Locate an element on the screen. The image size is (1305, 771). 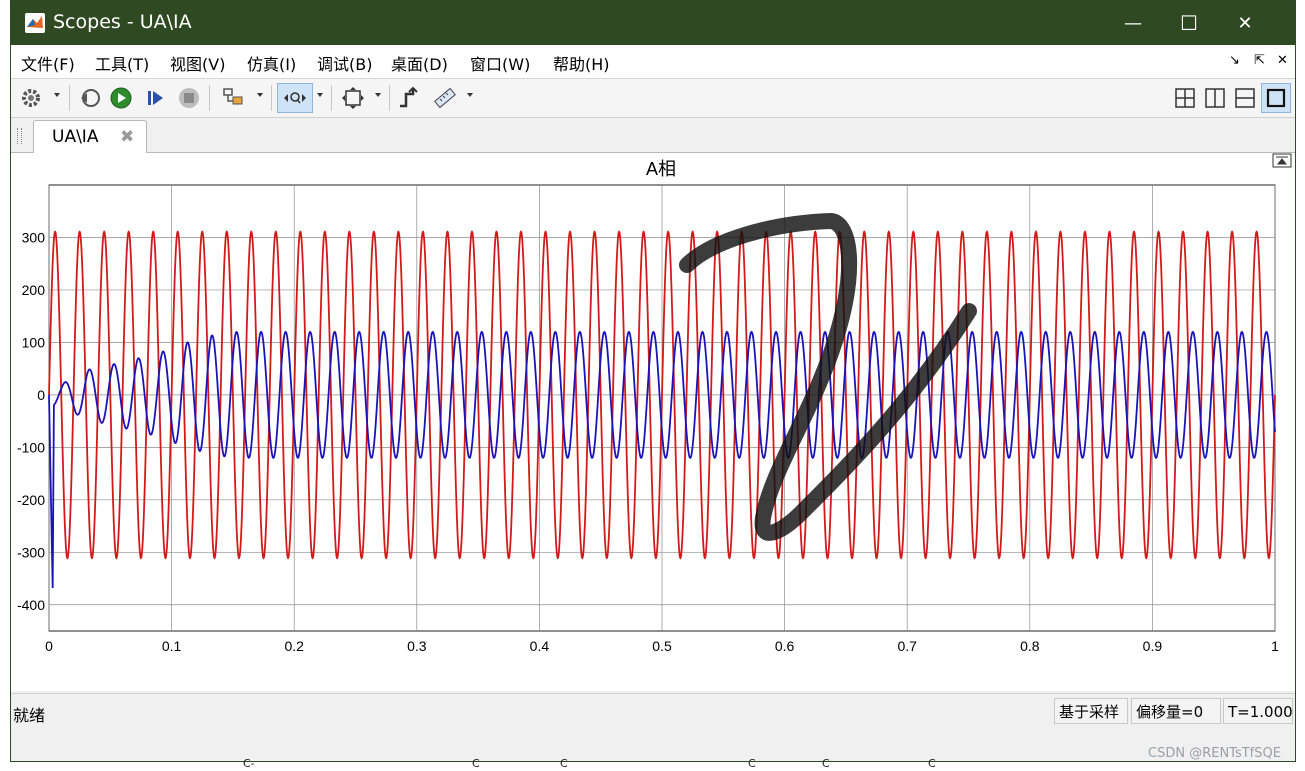
step-forward-button is located at coordinates (155, 98).